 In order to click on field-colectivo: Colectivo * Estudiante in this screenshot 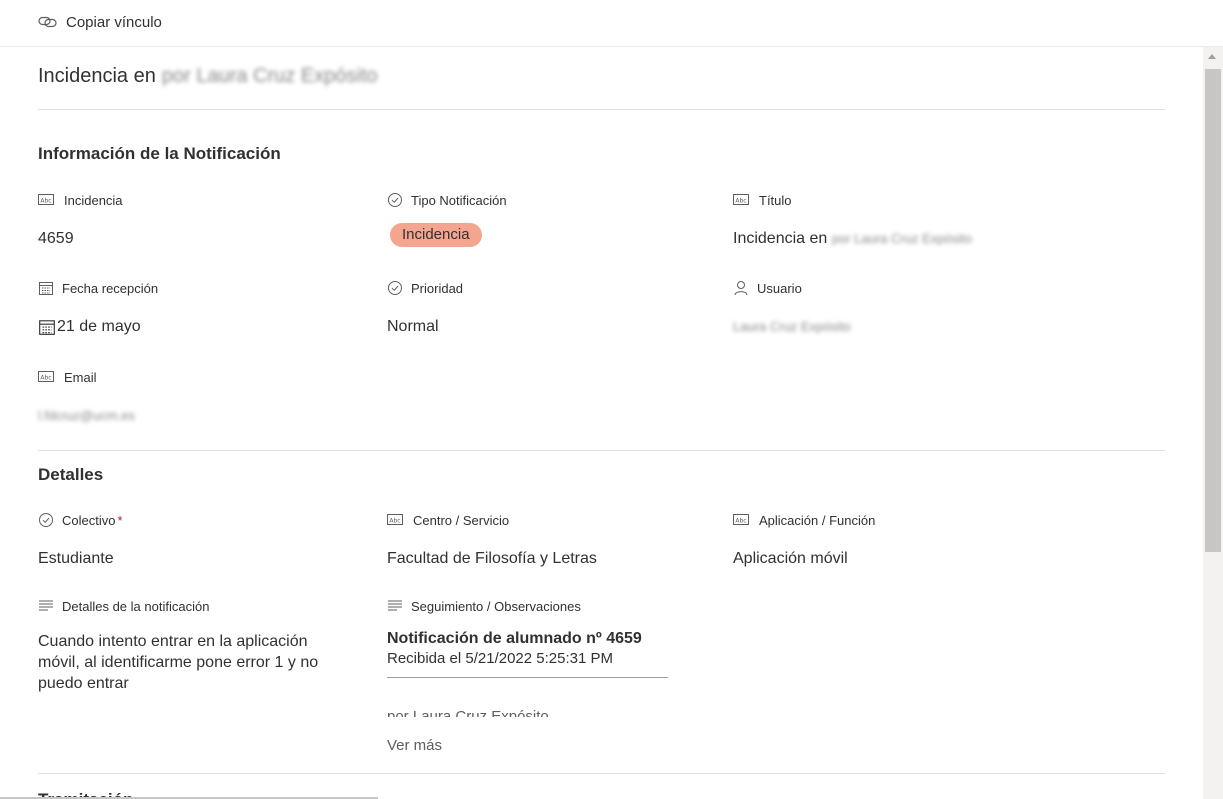, I will do `click(198, 540)`.